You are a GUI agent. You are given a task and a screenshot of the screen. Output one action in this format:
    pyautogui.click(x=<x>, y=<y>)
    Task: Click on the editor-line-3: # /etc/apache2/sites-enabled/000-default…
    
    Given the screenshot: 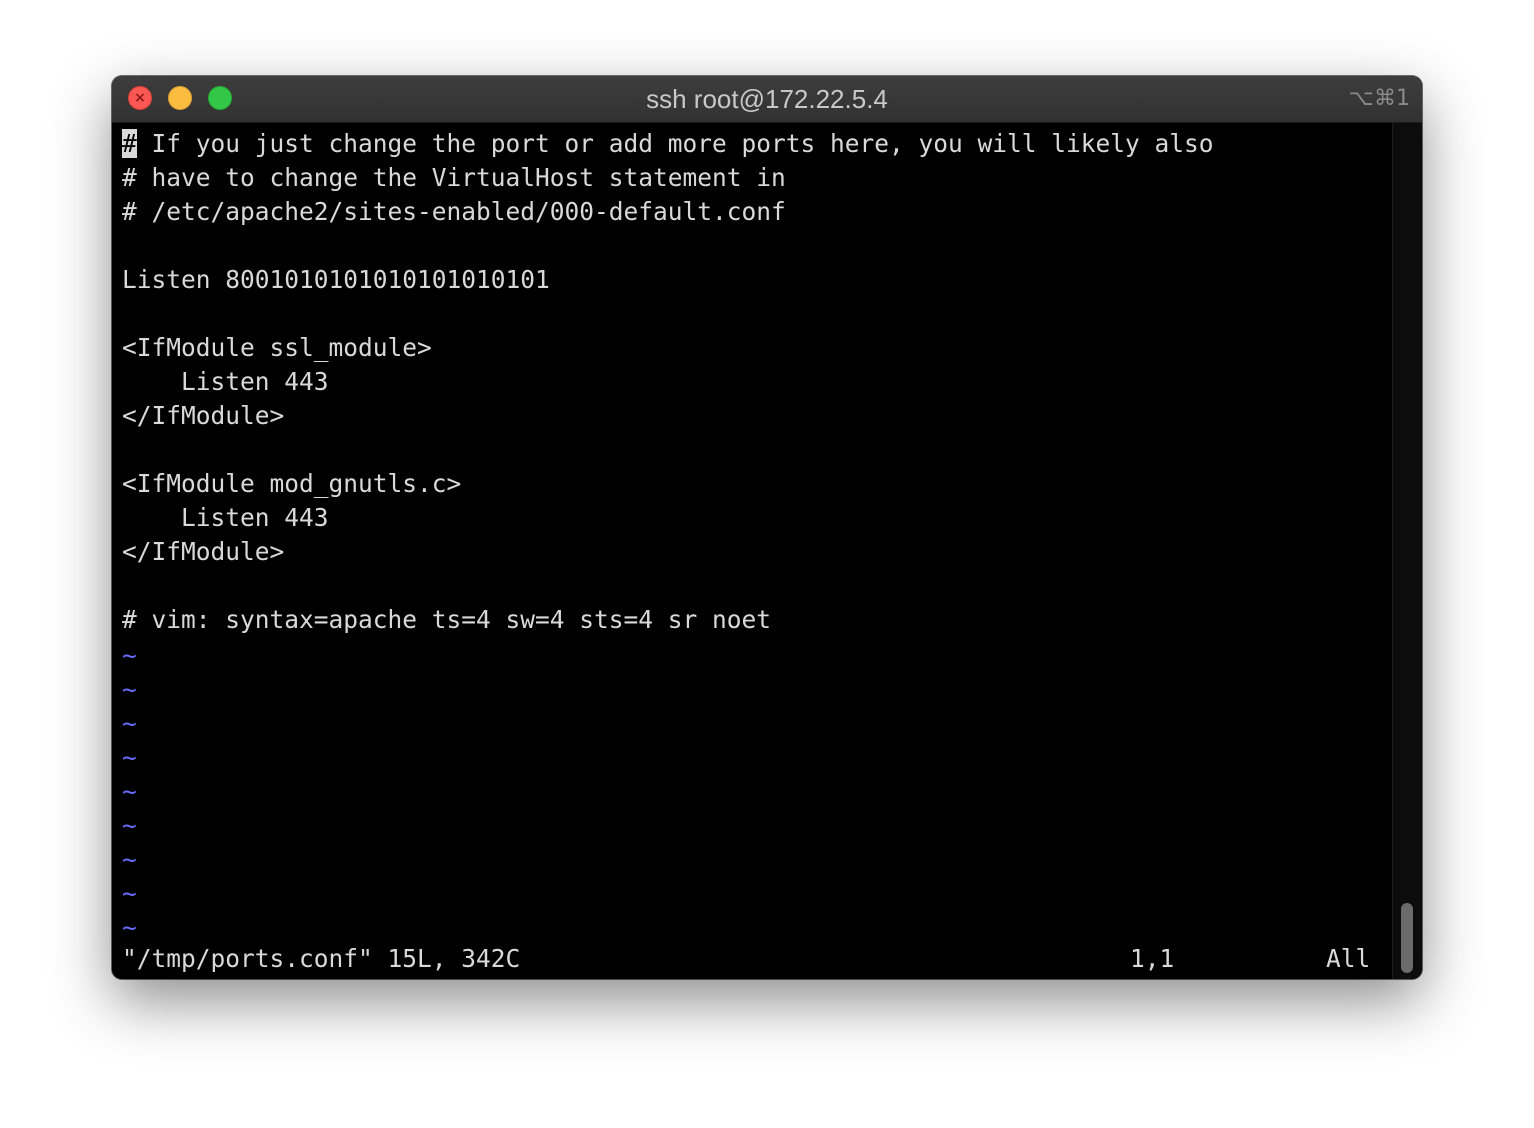 What is the action you would take?
    pyautogui.click(x=454, y=211)
    